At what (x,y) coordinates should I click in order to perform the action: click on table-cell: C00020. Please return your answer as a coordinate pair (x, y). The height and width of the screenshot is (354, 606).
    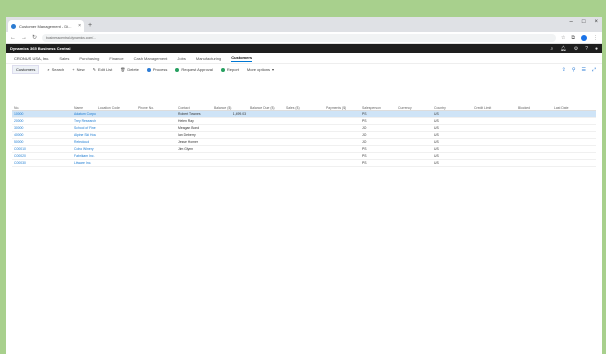
    Looking at the image, I should click on (42, 156).